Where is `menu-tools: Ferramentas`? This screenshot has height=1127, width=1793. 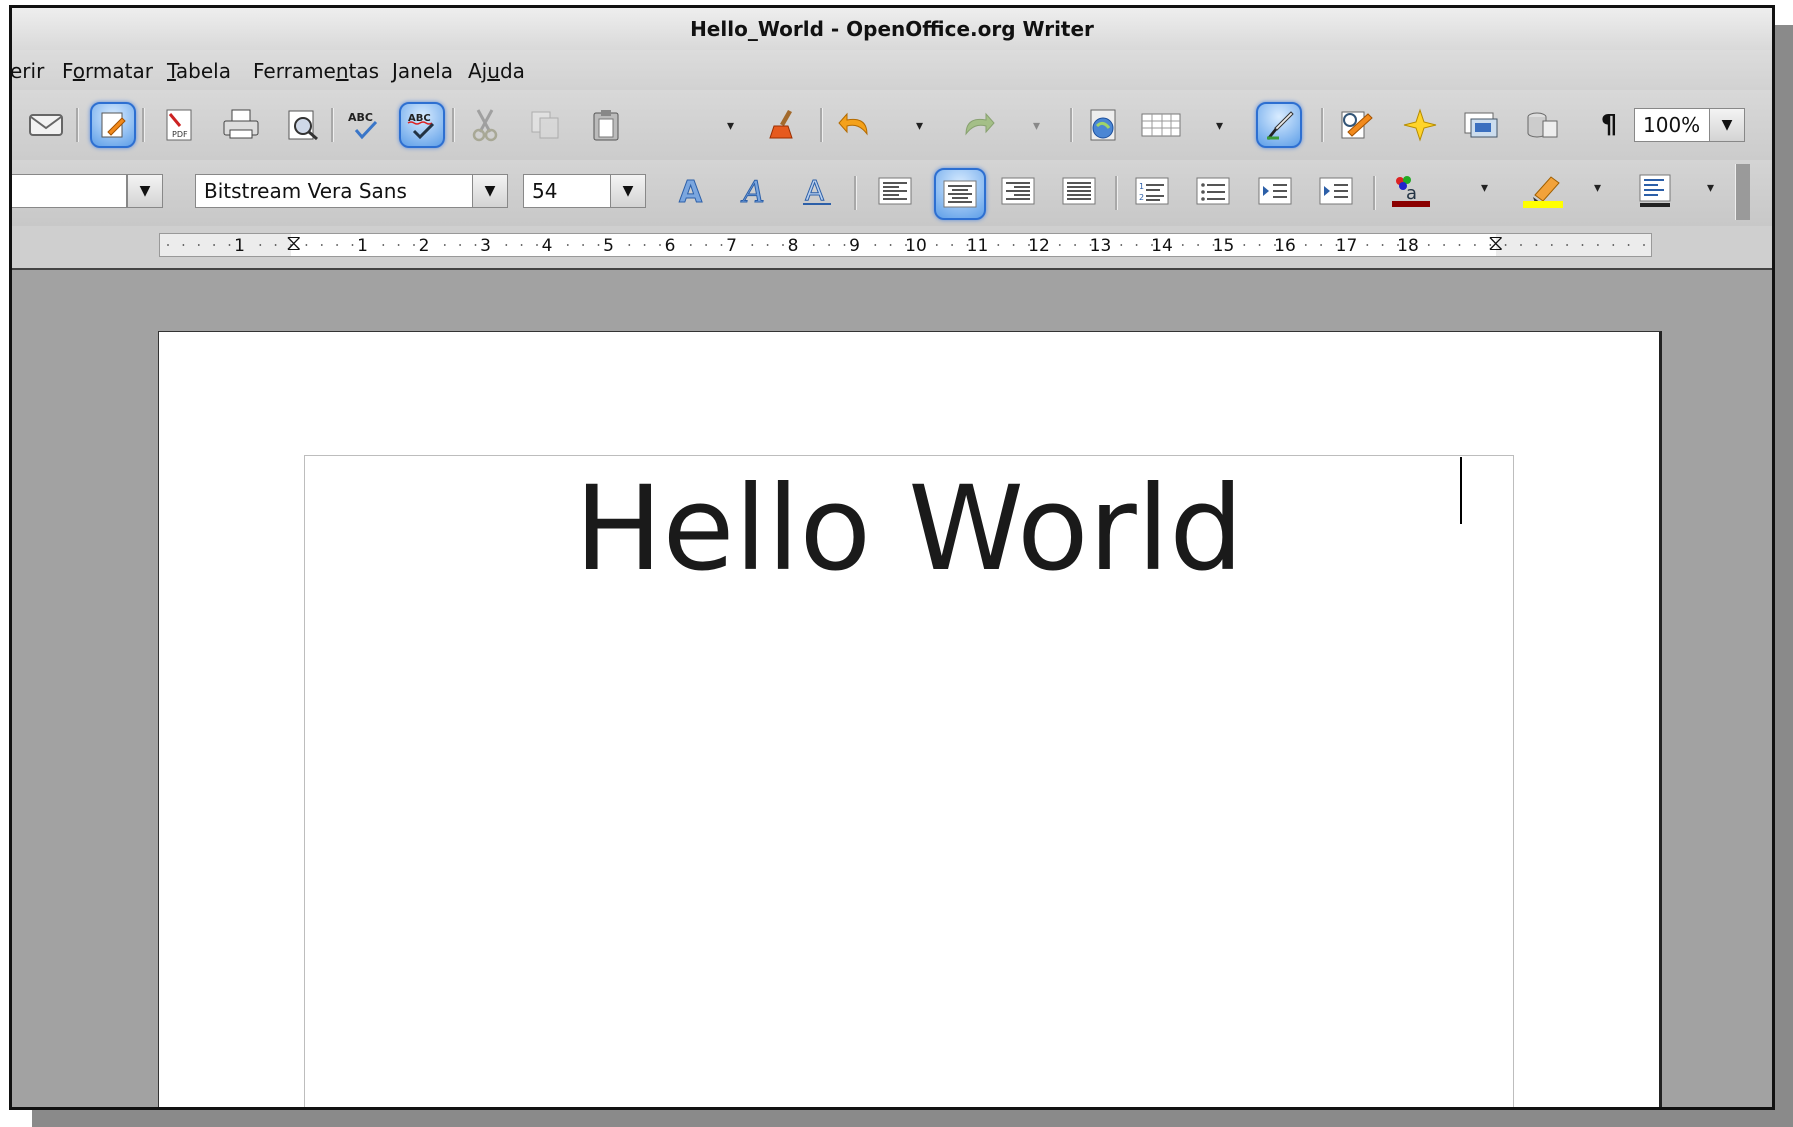 menu-tools: Ferramentas is located at coordinates (316, 71).